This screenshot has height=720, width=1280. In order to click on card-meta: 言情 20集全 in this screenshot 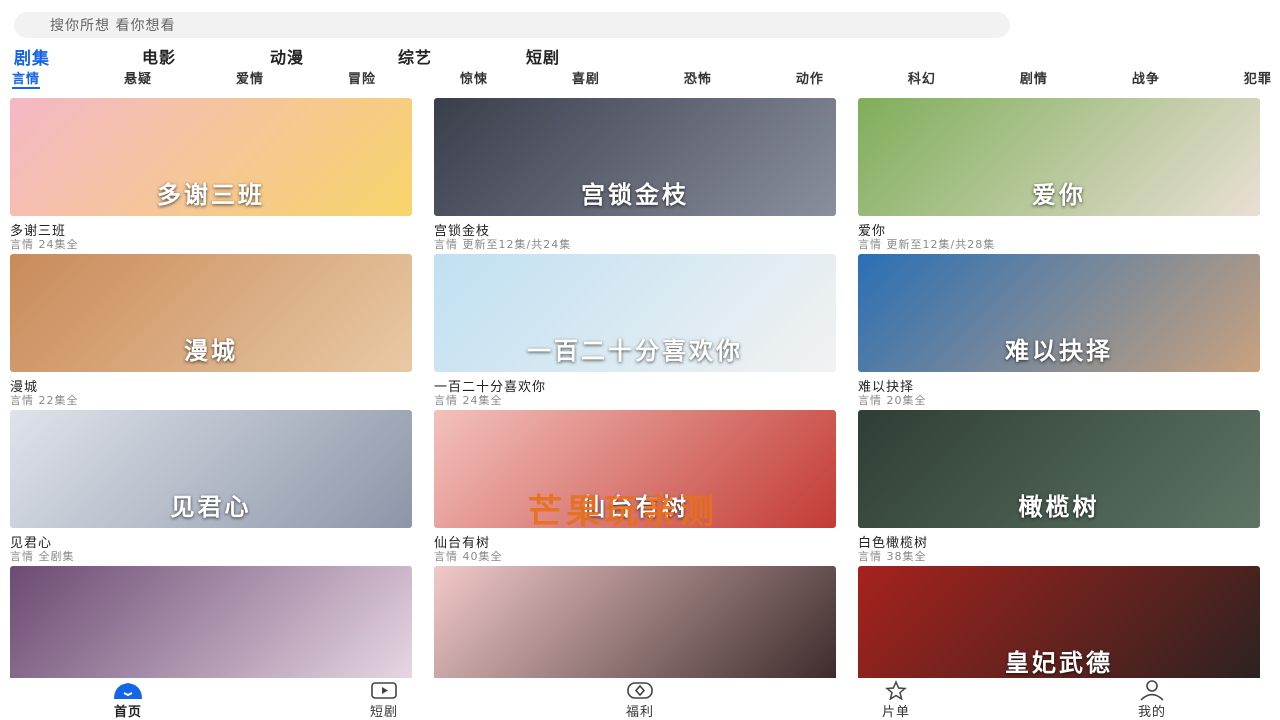, I will do `click(892, 400)`.